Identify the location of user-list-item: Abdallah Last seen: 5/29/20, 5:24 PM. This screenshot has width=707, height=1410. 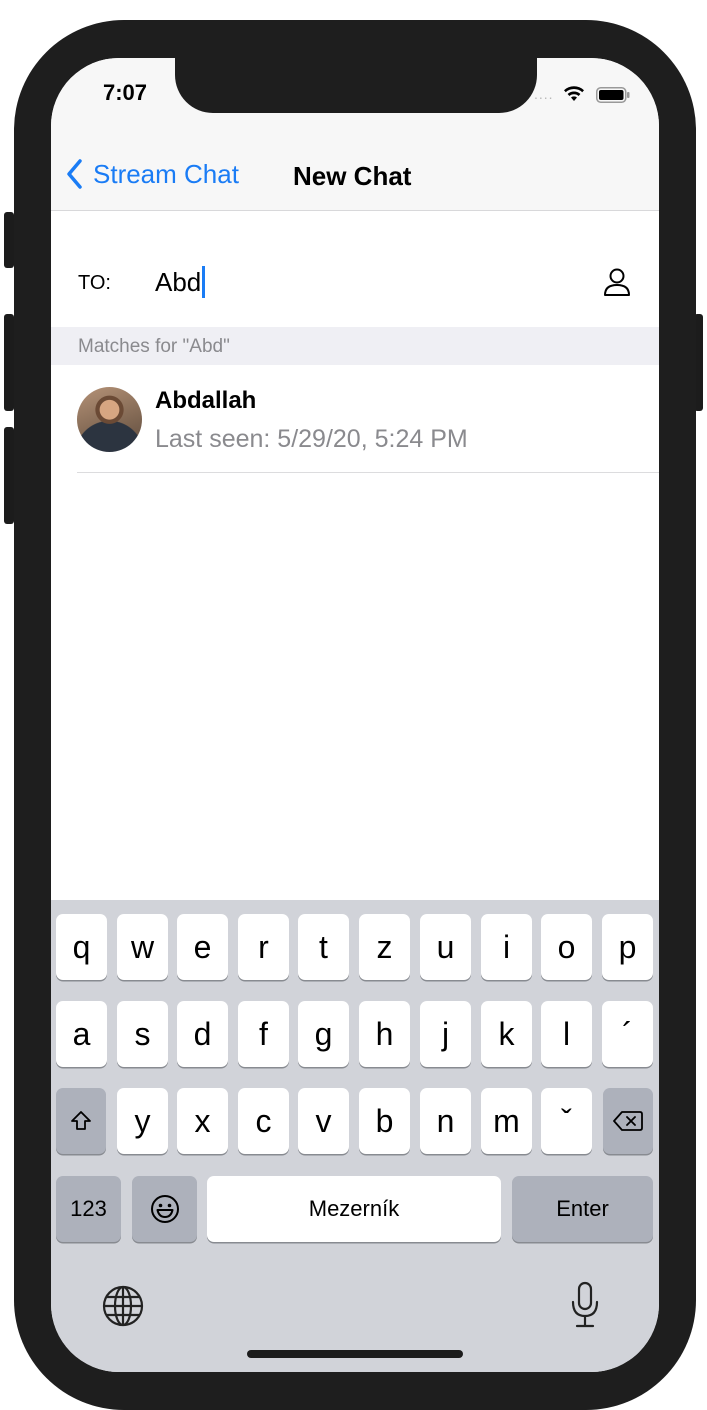
(355, 419).